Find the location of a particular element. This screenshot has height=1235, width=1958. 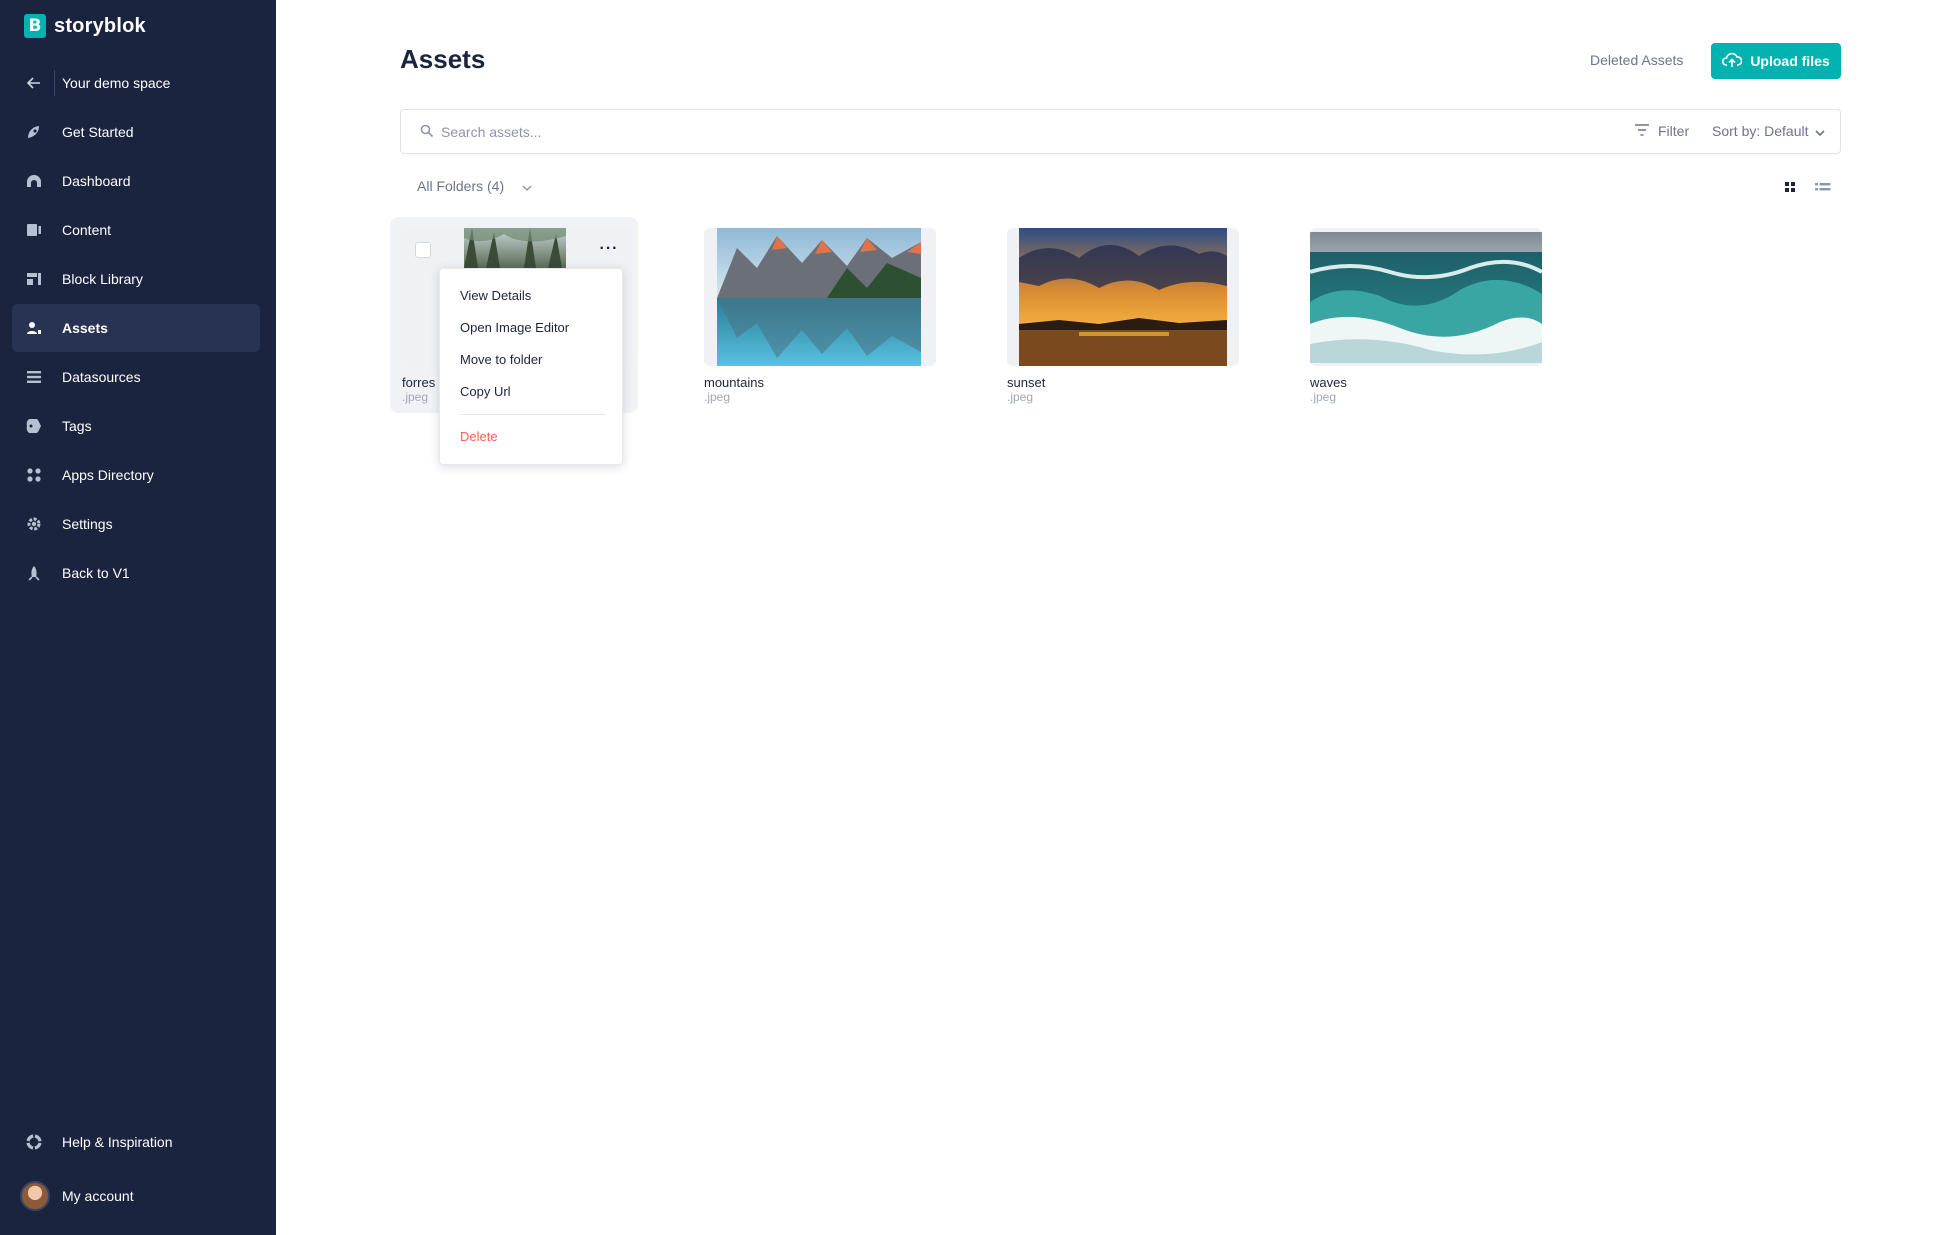

sidebar-item-assets: Assets is located at coordinates (136, 328).